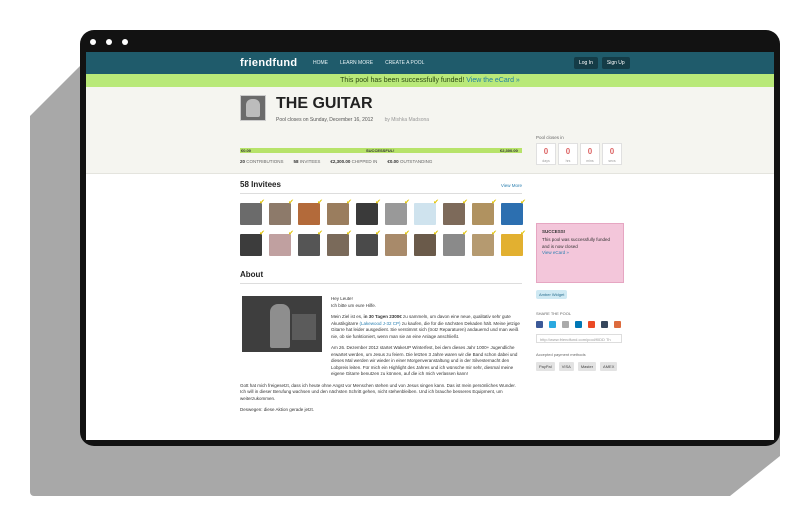  What do you see at coordinates (268, 63) in the screenshot?
I see `site-logo: friendfund` at bounding box center [268, 63].